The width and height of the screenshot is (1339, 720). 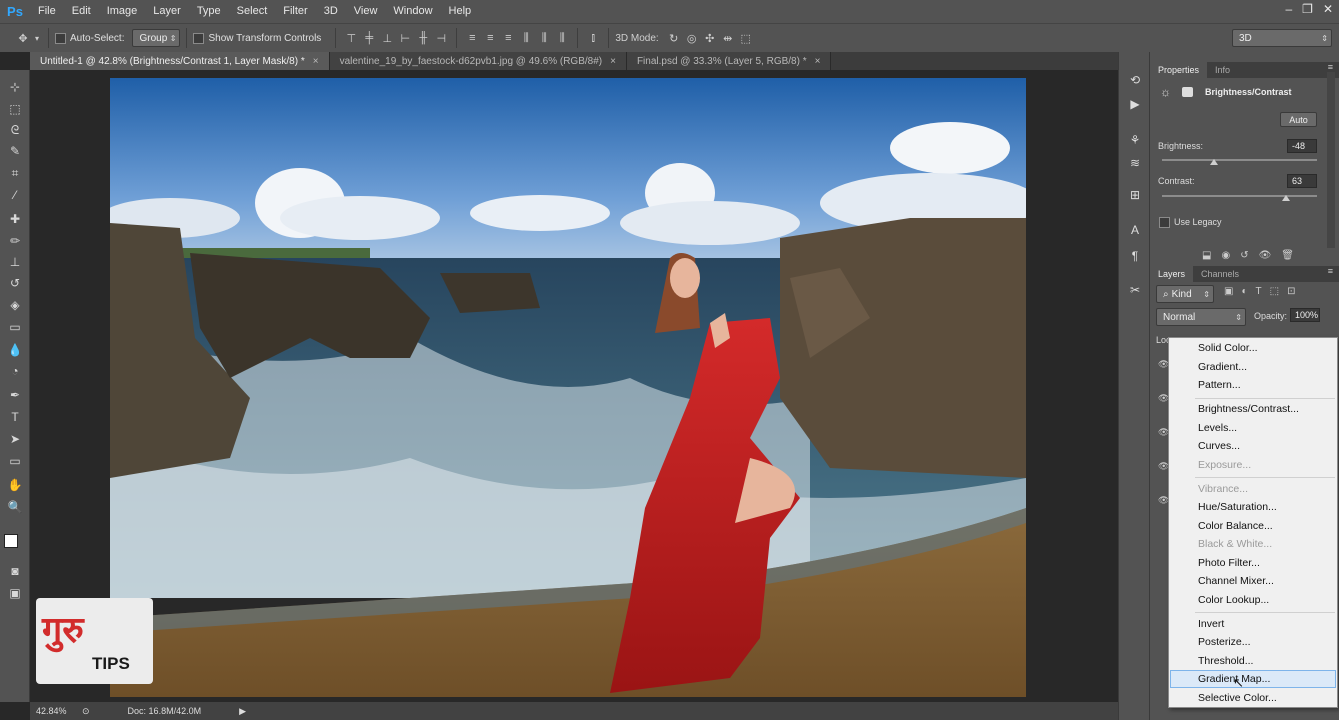 I want to click on minimize-icon: –, so click(x=1288, y=9).